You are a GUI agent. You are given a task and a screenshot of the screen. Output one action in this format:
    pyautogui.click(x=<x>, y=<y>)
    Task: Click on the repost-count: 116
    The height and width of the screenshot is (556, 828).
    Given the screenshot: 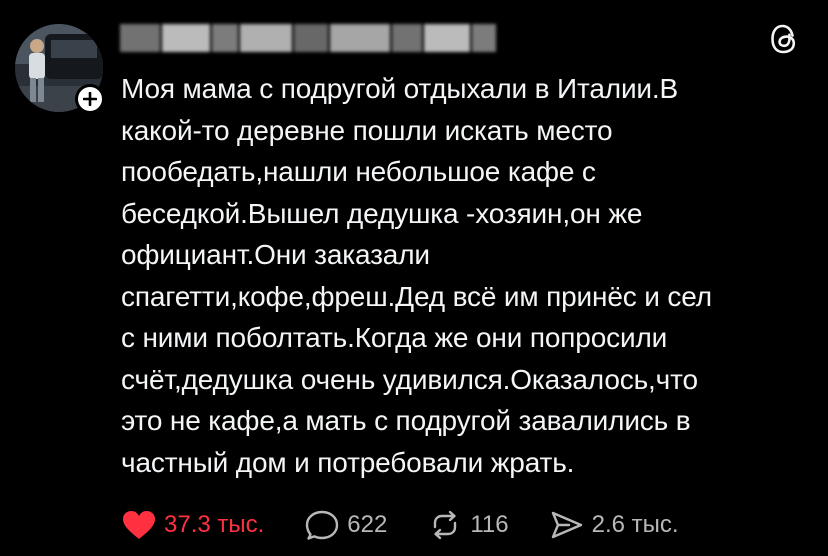 What is the action you would take?
    pyautogui.click(x=489, y=524)
    